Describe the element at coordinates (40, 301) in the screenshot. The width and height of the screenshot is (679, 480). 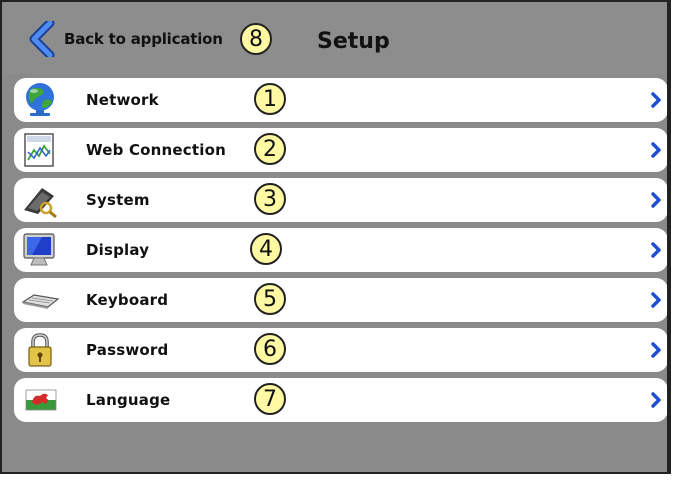
I see `keyboard-icon` at that location.